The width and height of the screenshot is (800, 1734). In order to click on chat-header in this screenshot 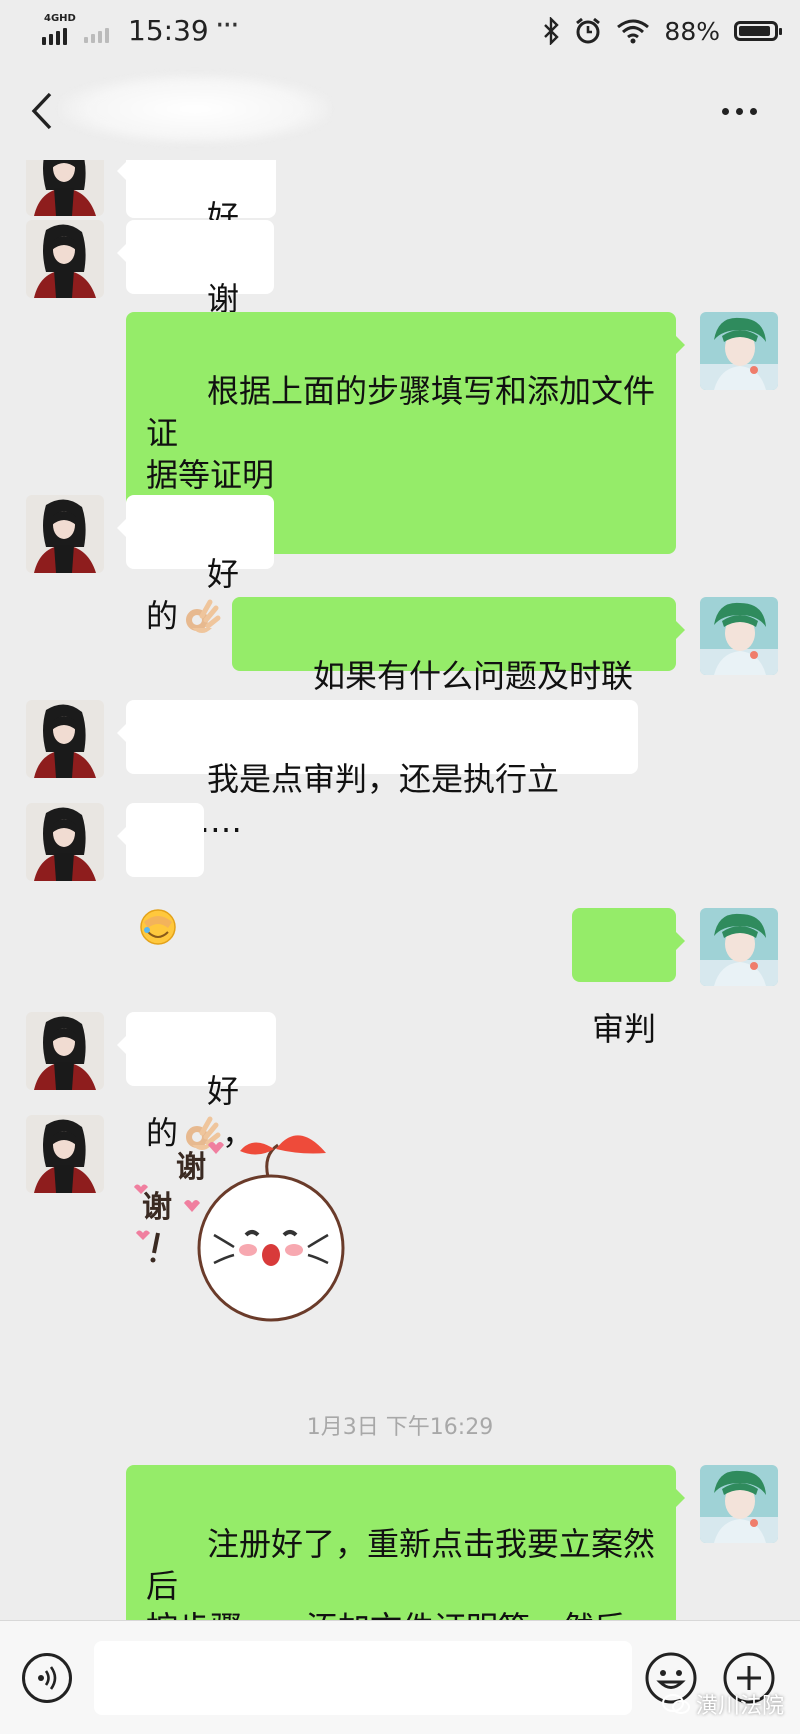, I will do `click(400, 111)`.